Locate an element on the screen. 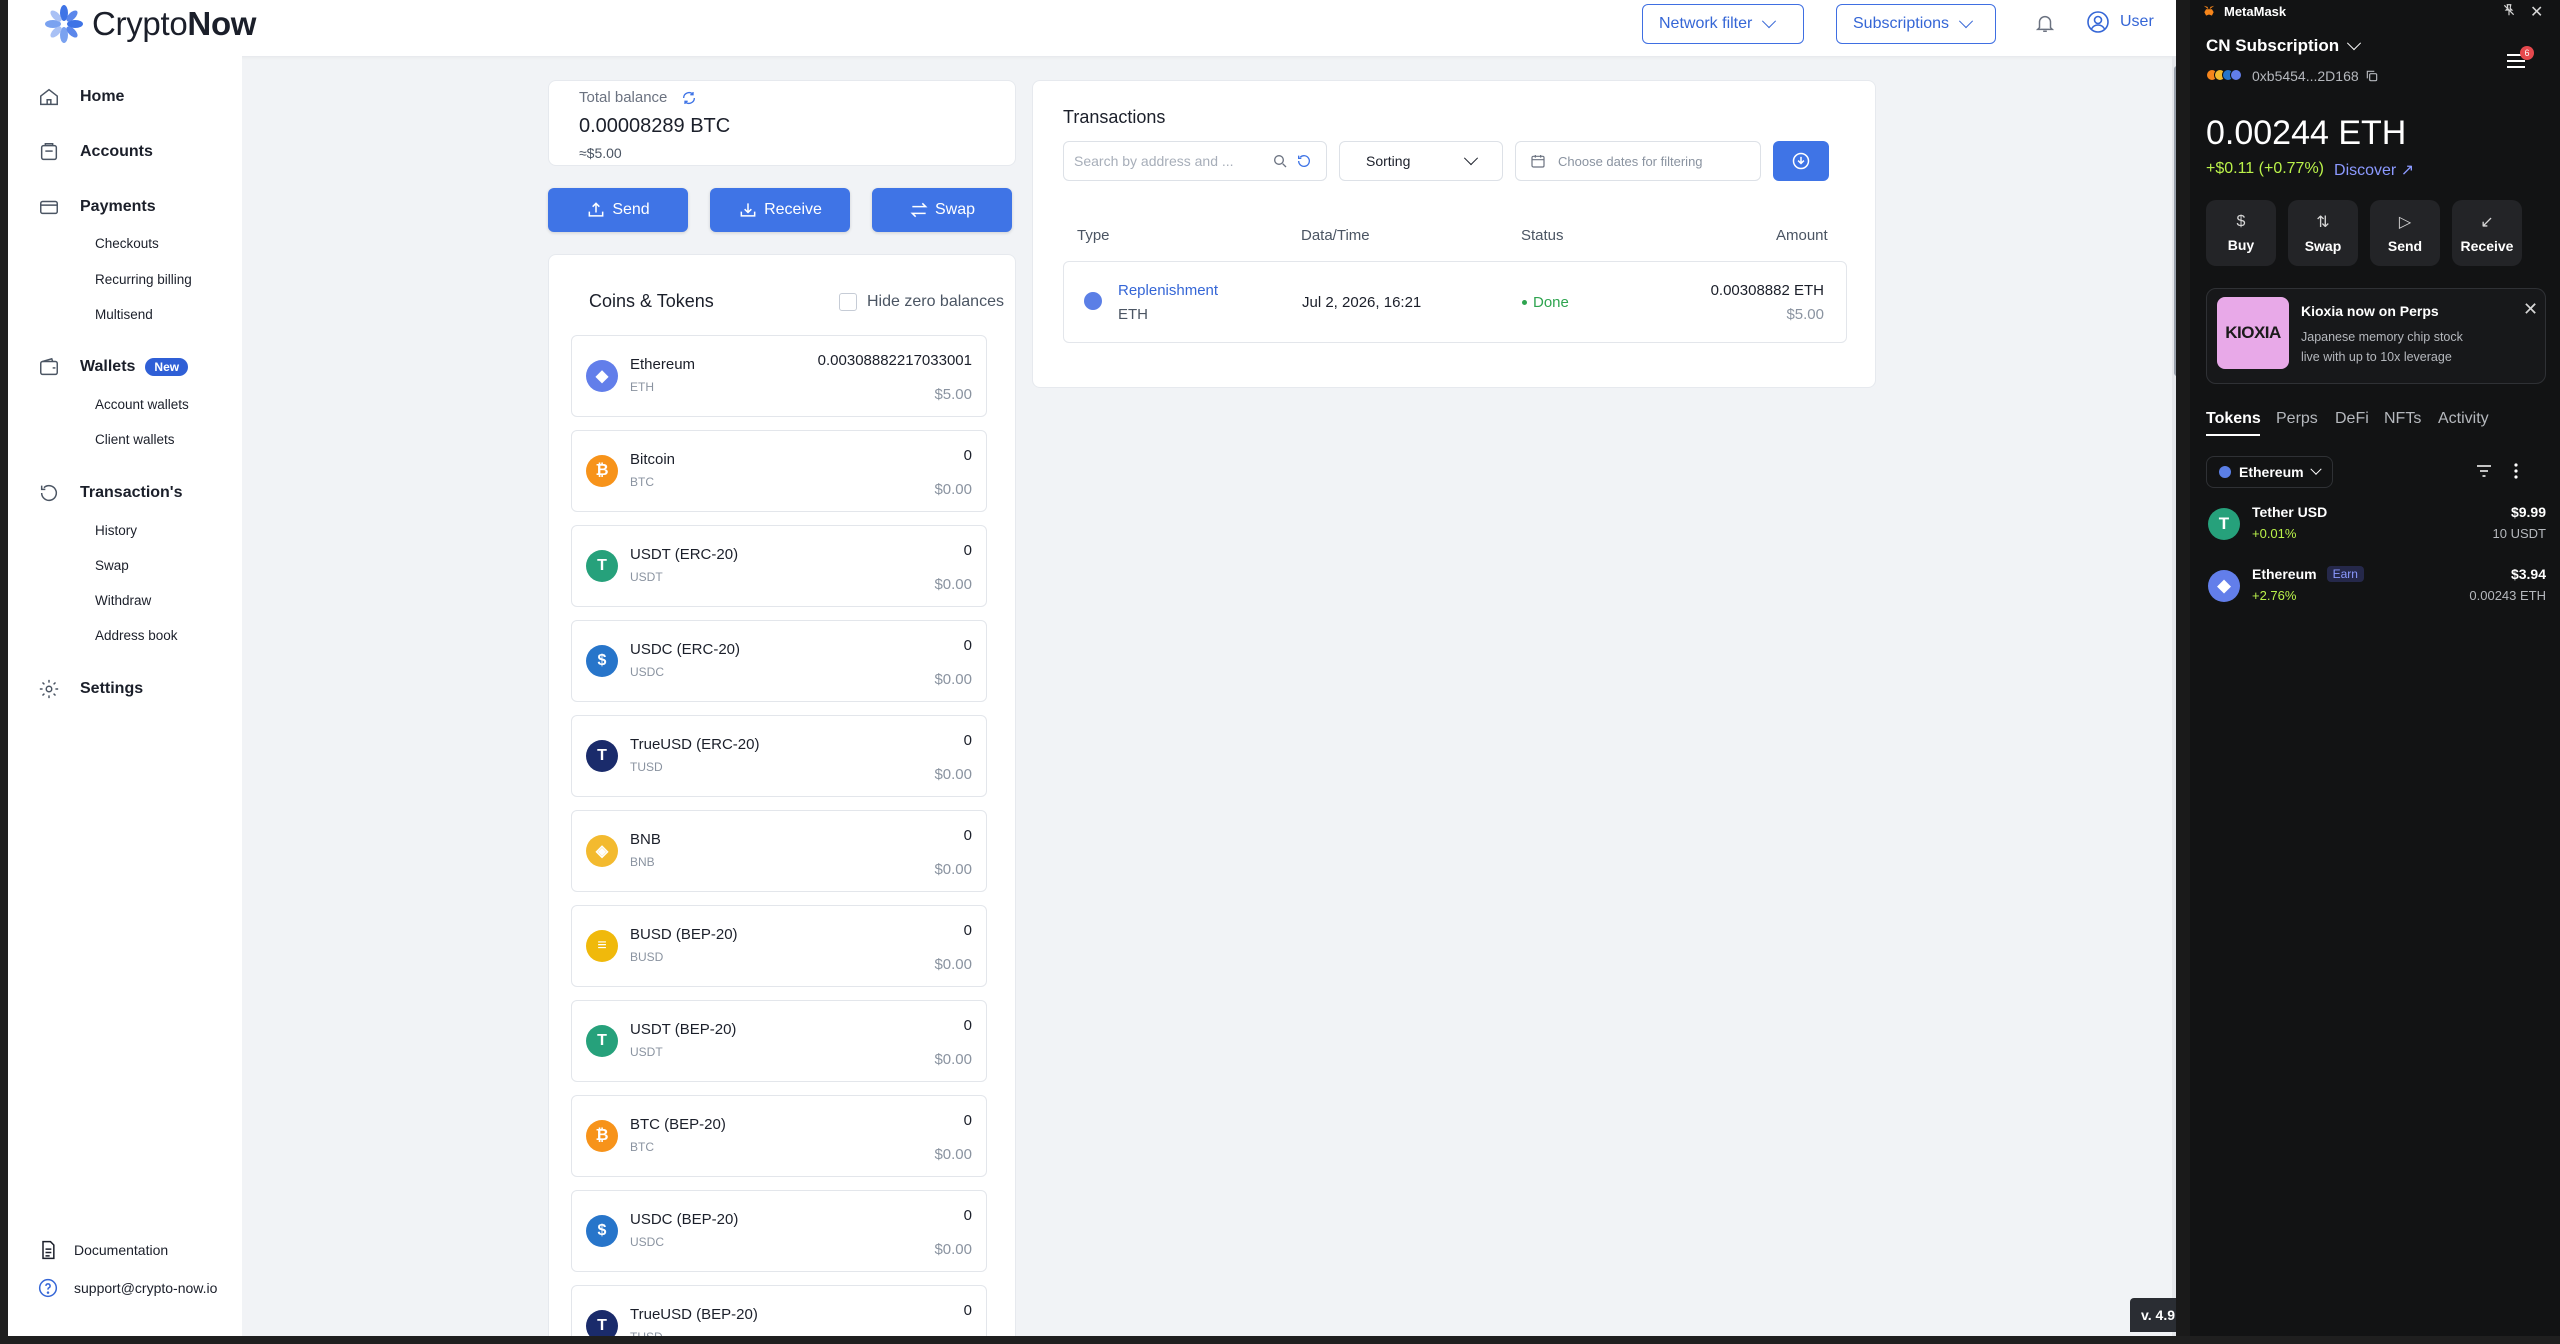 The width and height of the screenshot is (2560, 1344). coin-row: ₿ Bitcoin BTC 0 $0.00 is located at coordinates (779, 471).